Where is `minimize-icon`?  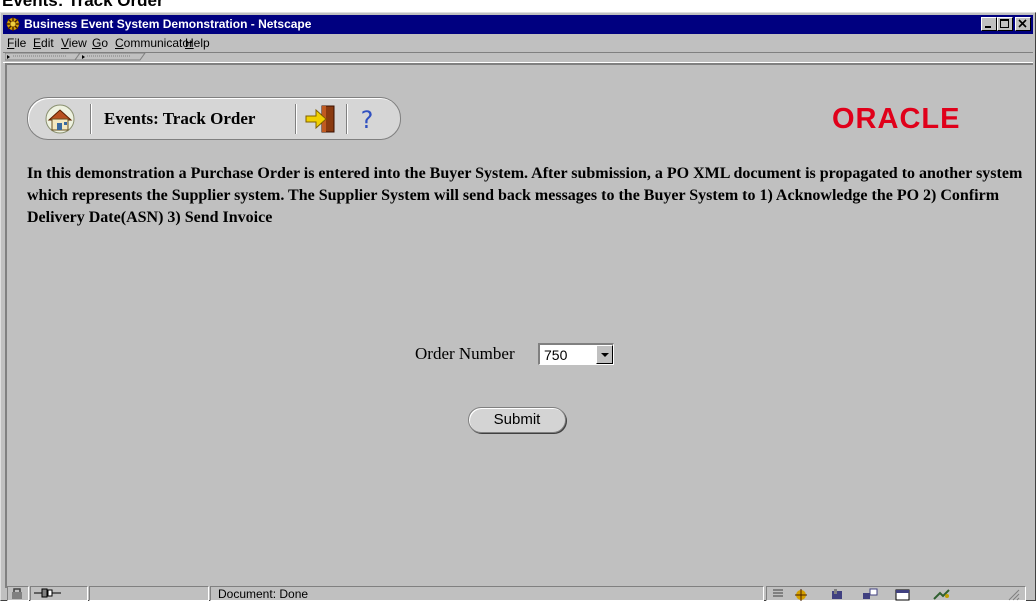
minimize-icon is located at coordinates (988, 27).